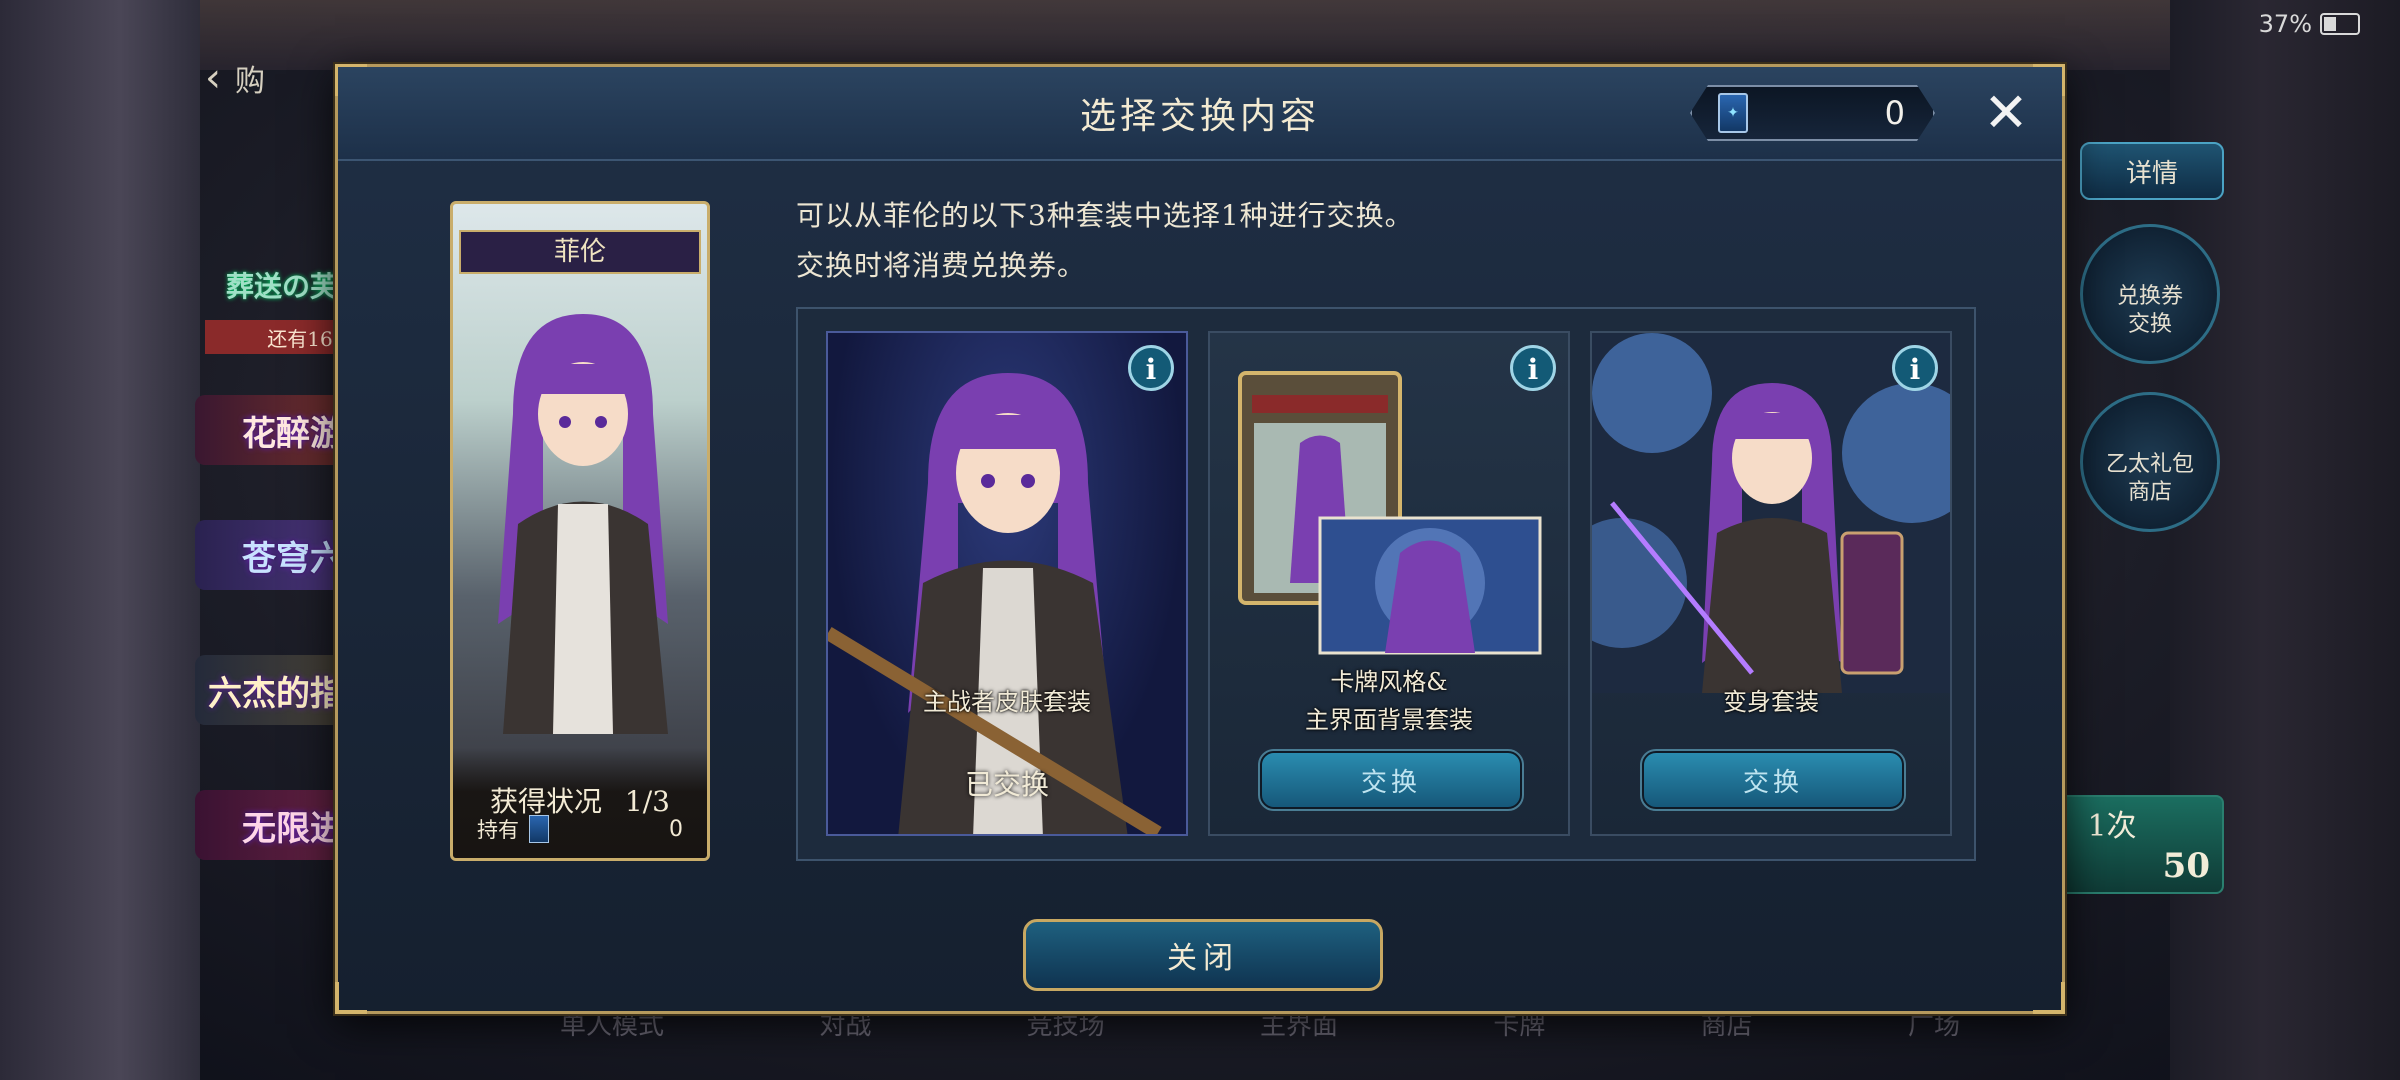 The width and height of the screenshot is (2400, 1080). I want to click on chevron-left-icon: ‹, so click(213, 78).